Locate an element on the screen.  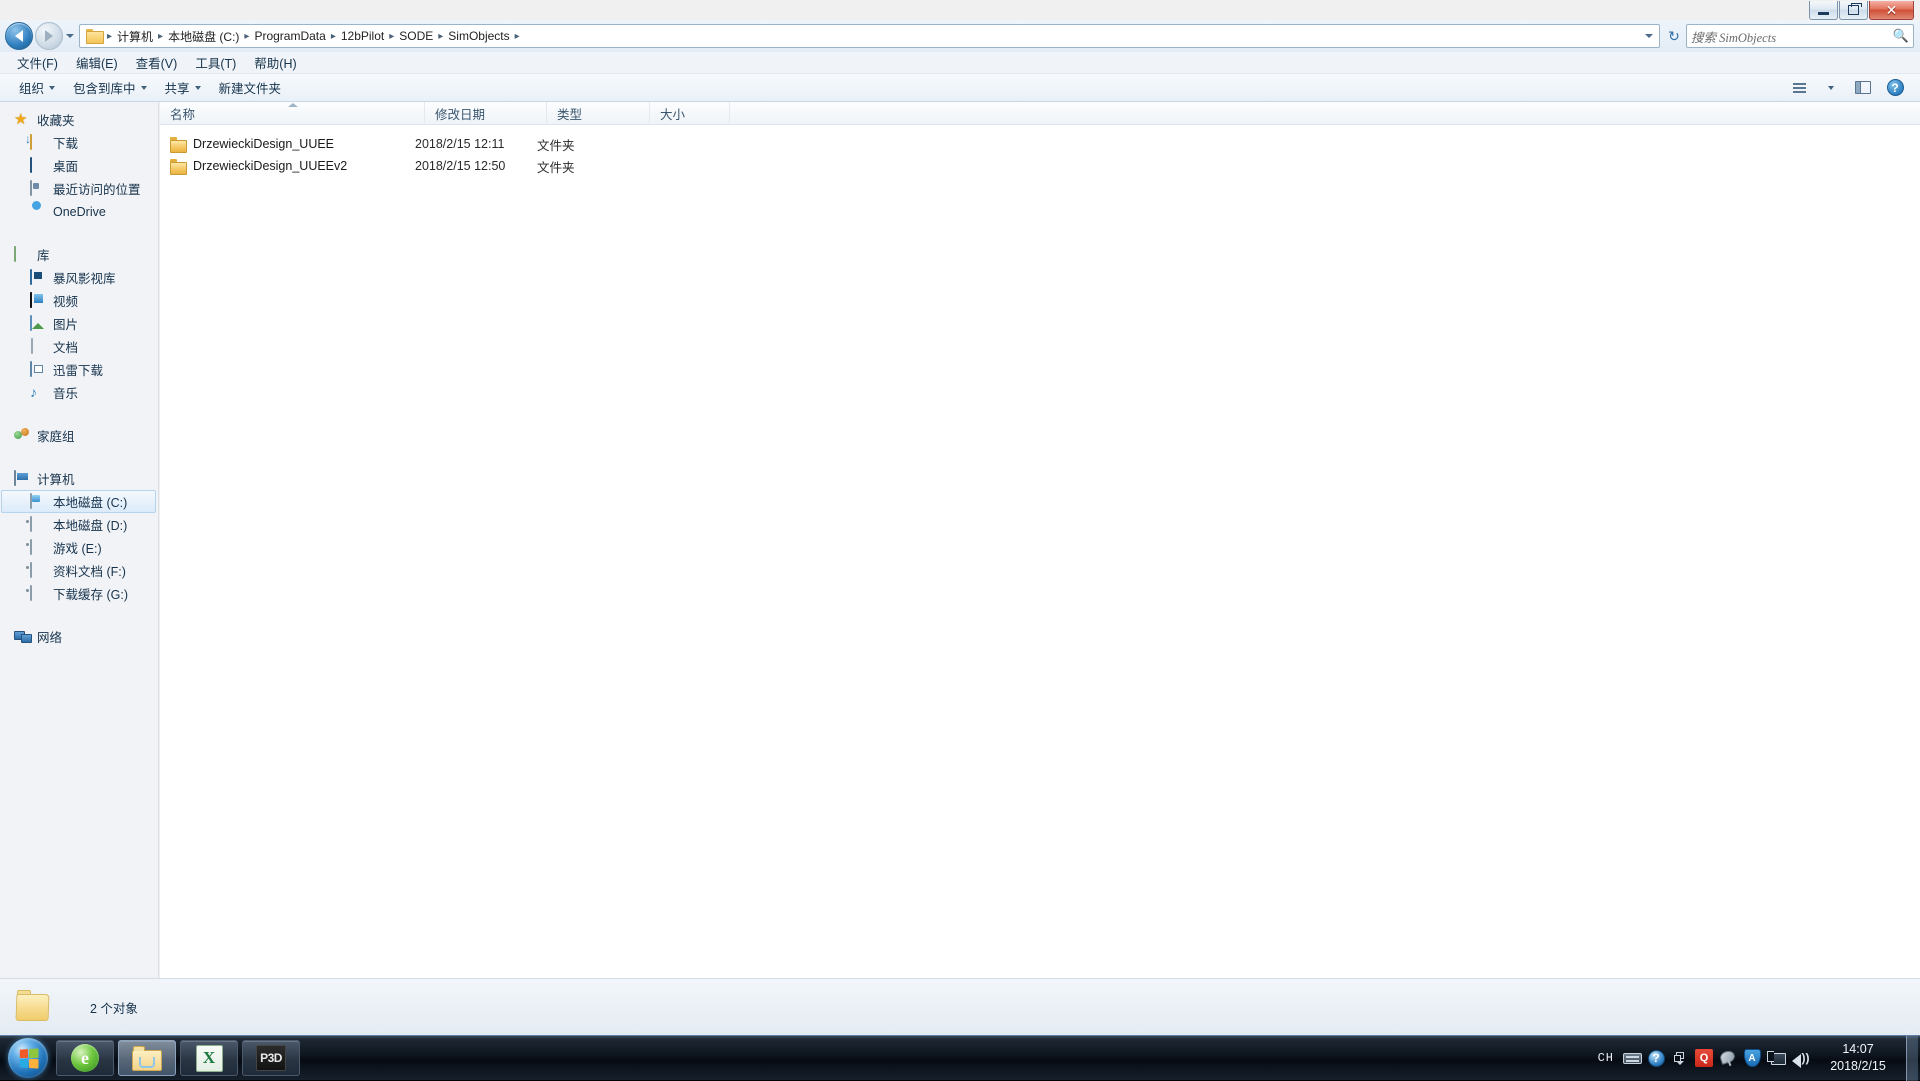
minimize-button is located at coordinates (1823, 10).